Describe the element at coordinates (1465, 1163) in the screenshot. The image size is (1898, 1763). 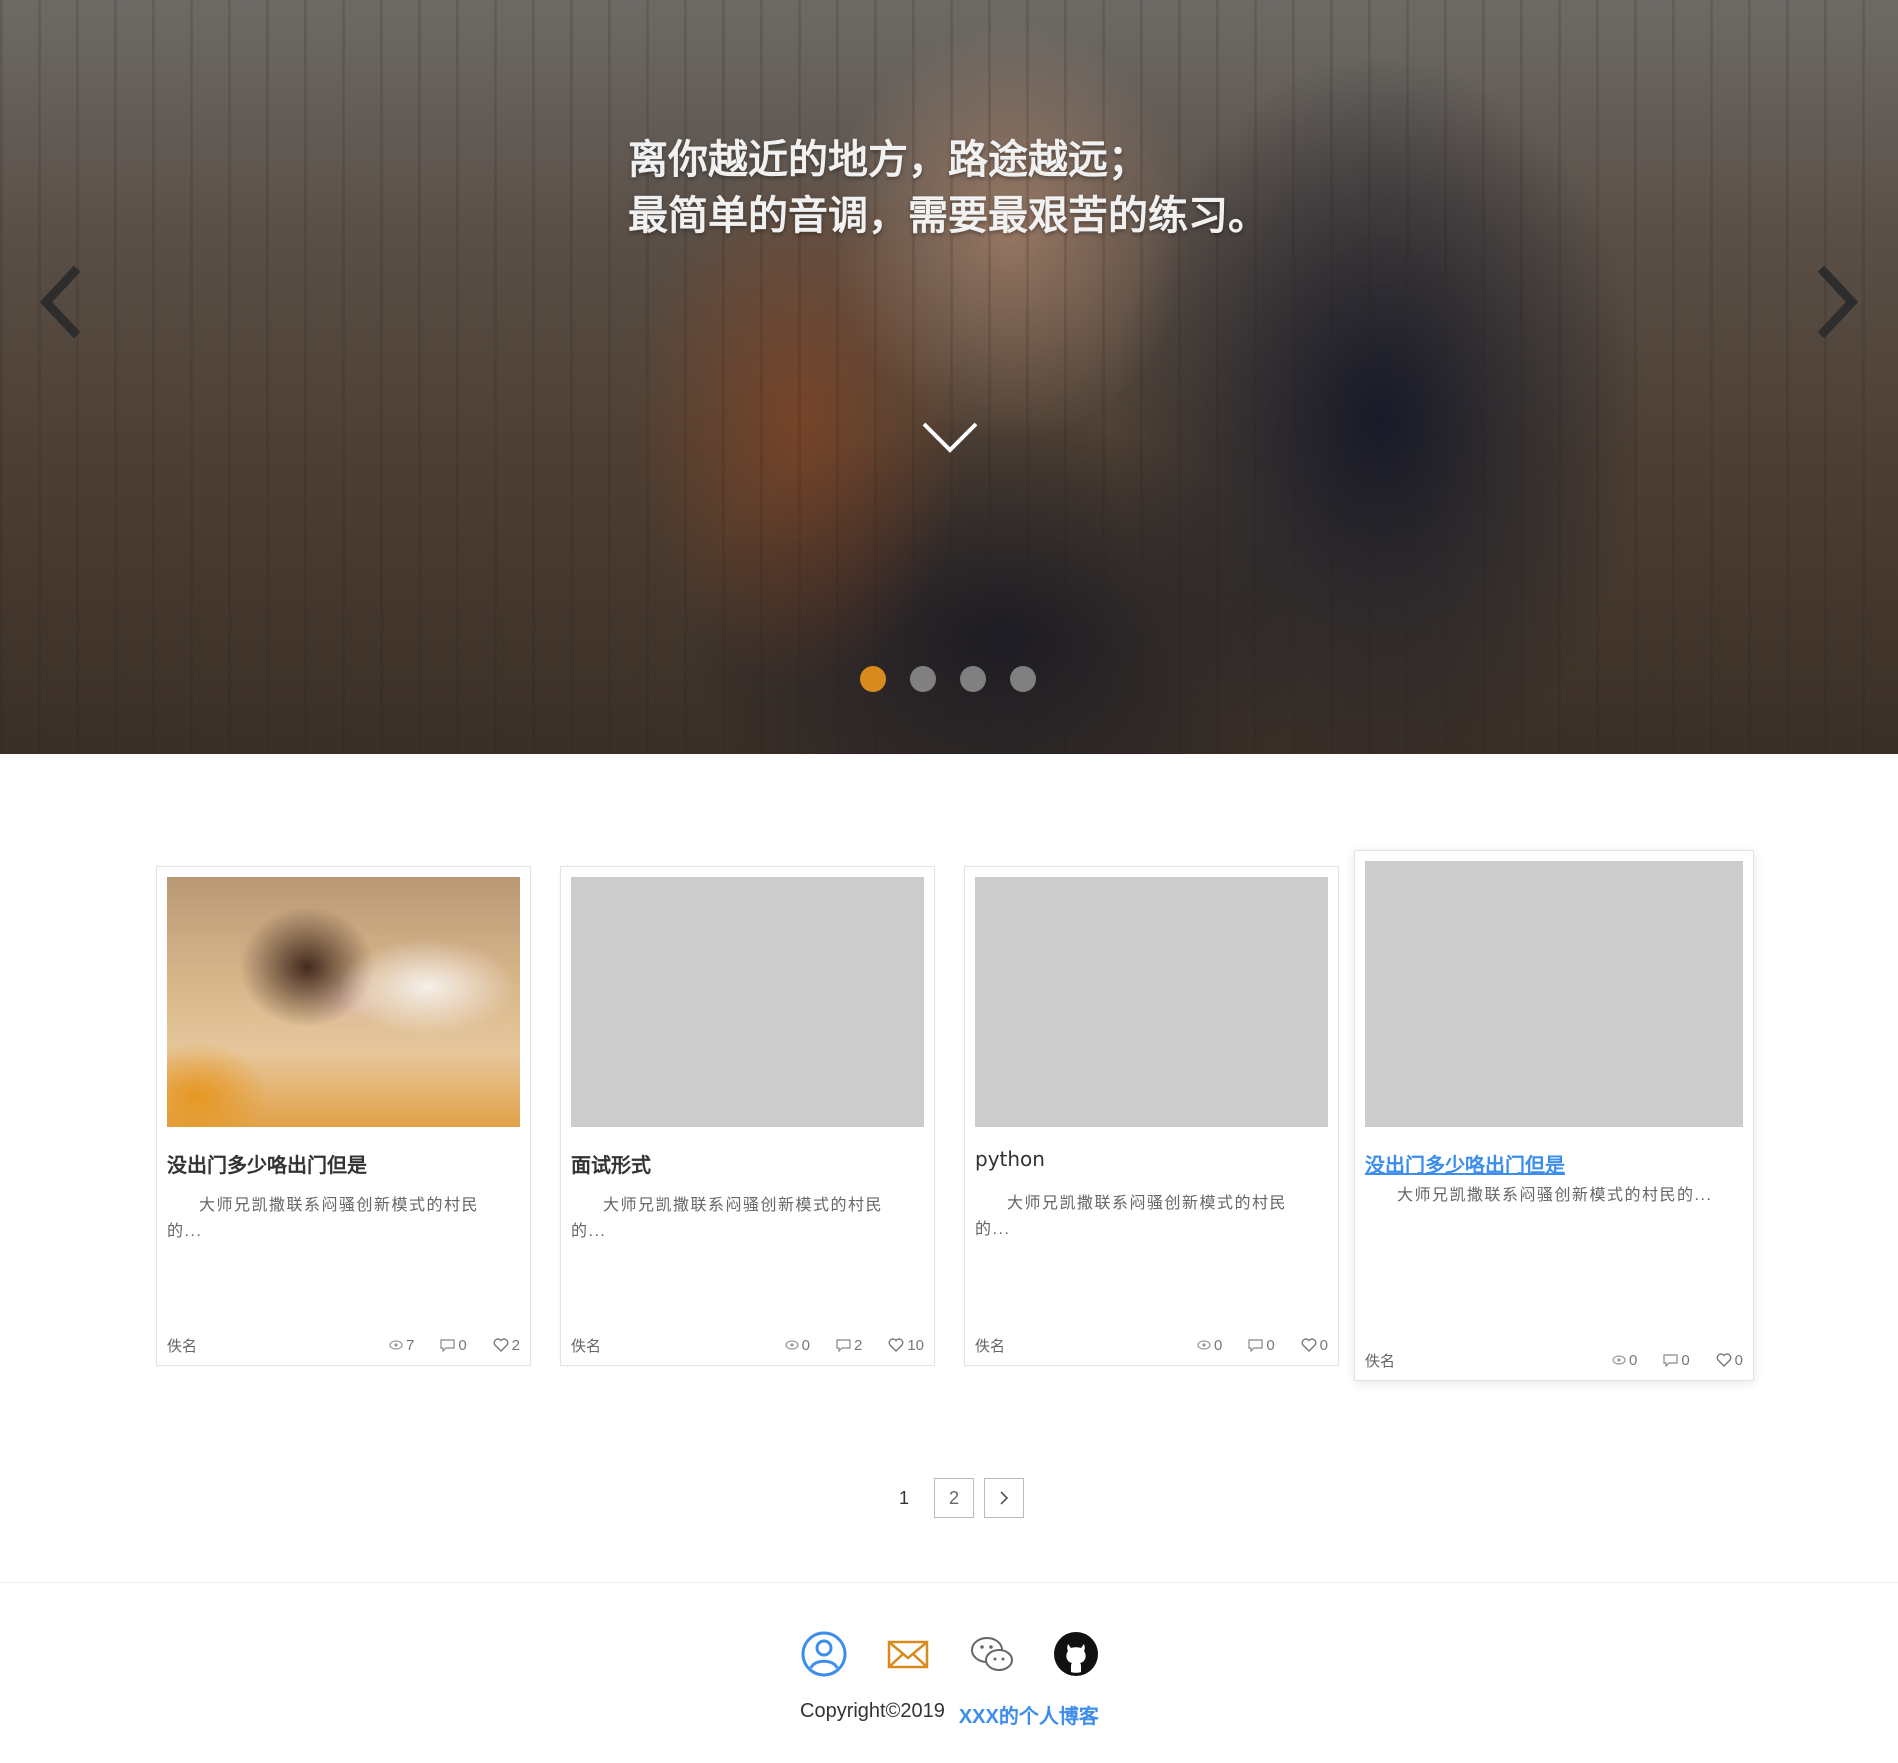
I see `post-title-link: 没出门多少咯出门但是` at that location.